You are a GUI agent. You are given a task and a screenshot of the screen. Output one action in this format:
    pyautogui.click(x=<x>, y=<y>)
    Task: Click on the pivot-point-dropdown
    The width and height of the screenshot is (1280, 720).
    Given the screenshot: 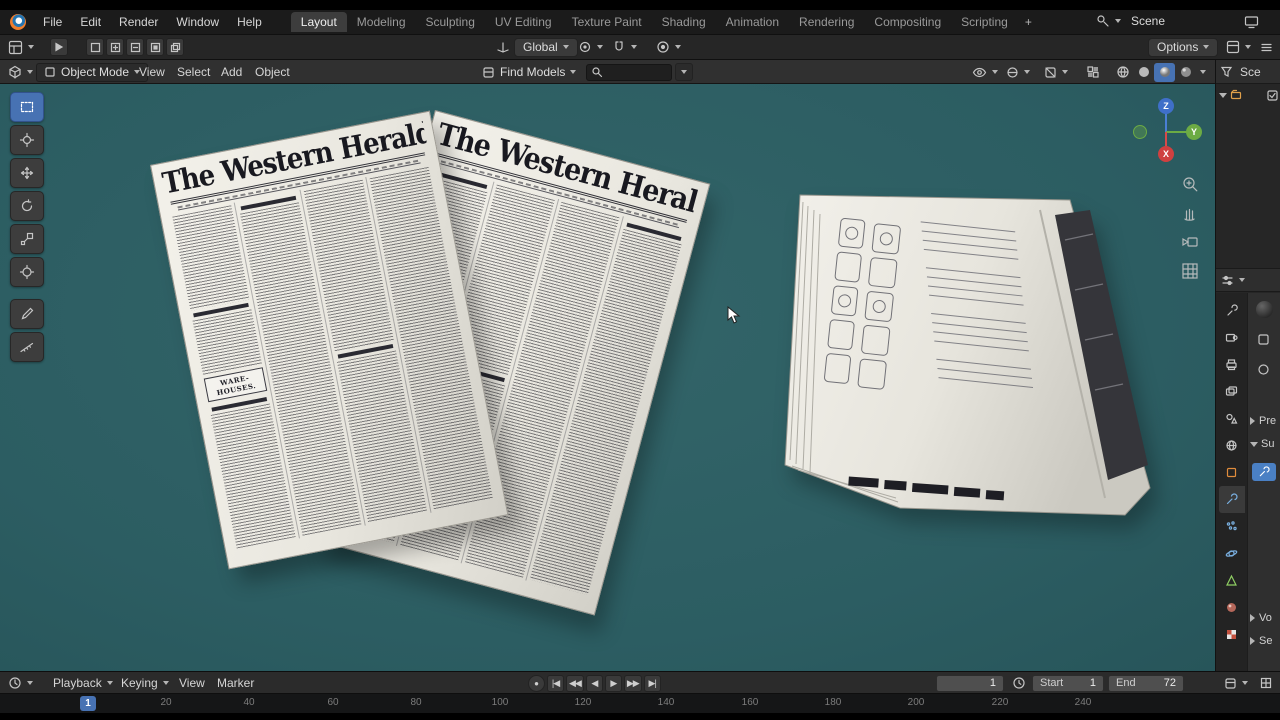 What is the action you would take?
    pyautogui.click(x=590, y=47)
    